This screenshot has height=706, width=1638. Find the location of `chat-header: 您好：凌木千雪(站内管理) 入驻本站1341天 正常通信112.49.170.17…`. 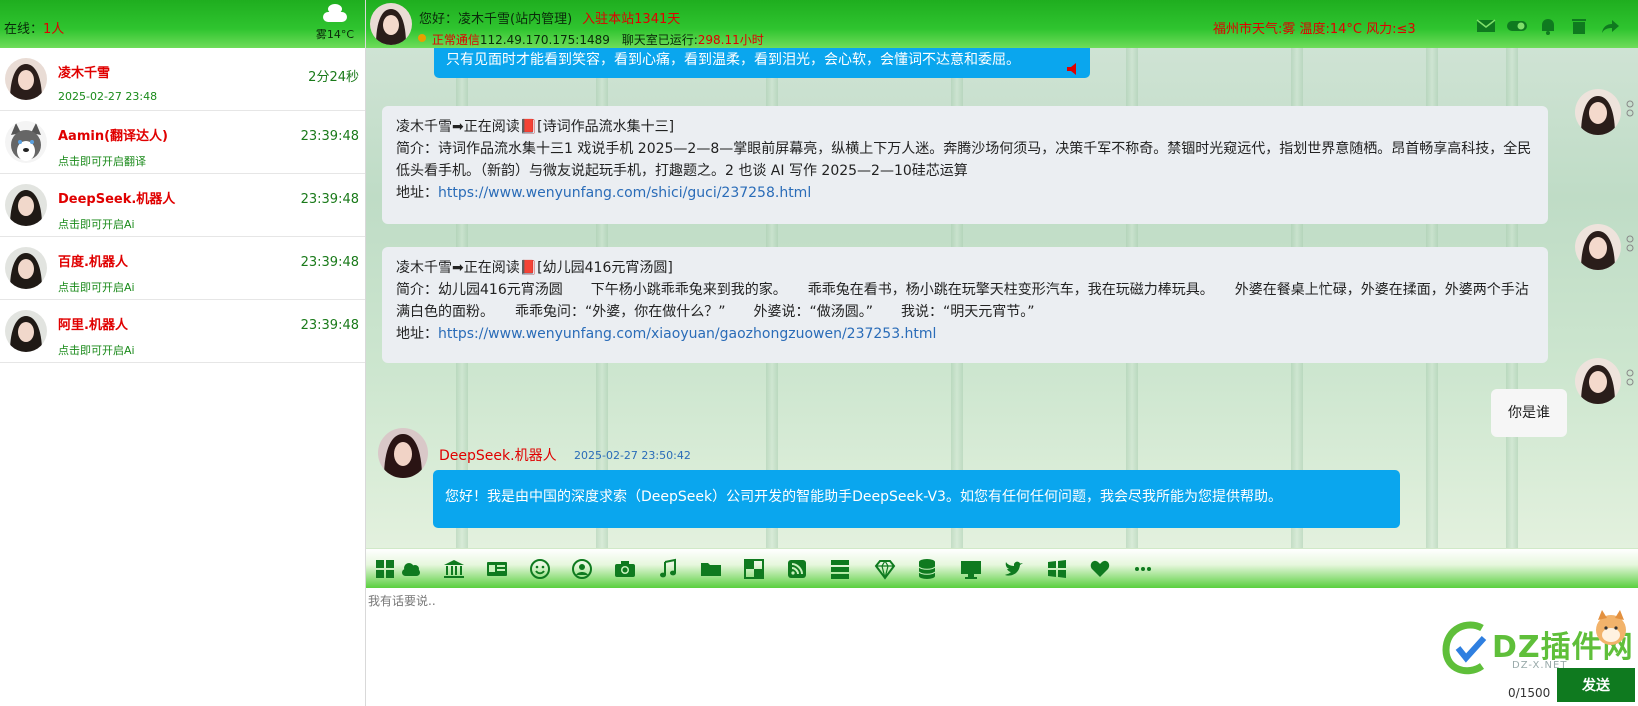

chat-header: 您好：凌木千雪(站内管理) 入驻本站1341天 正常通信112.49.170.17… is located at coordinates (1002, 24).